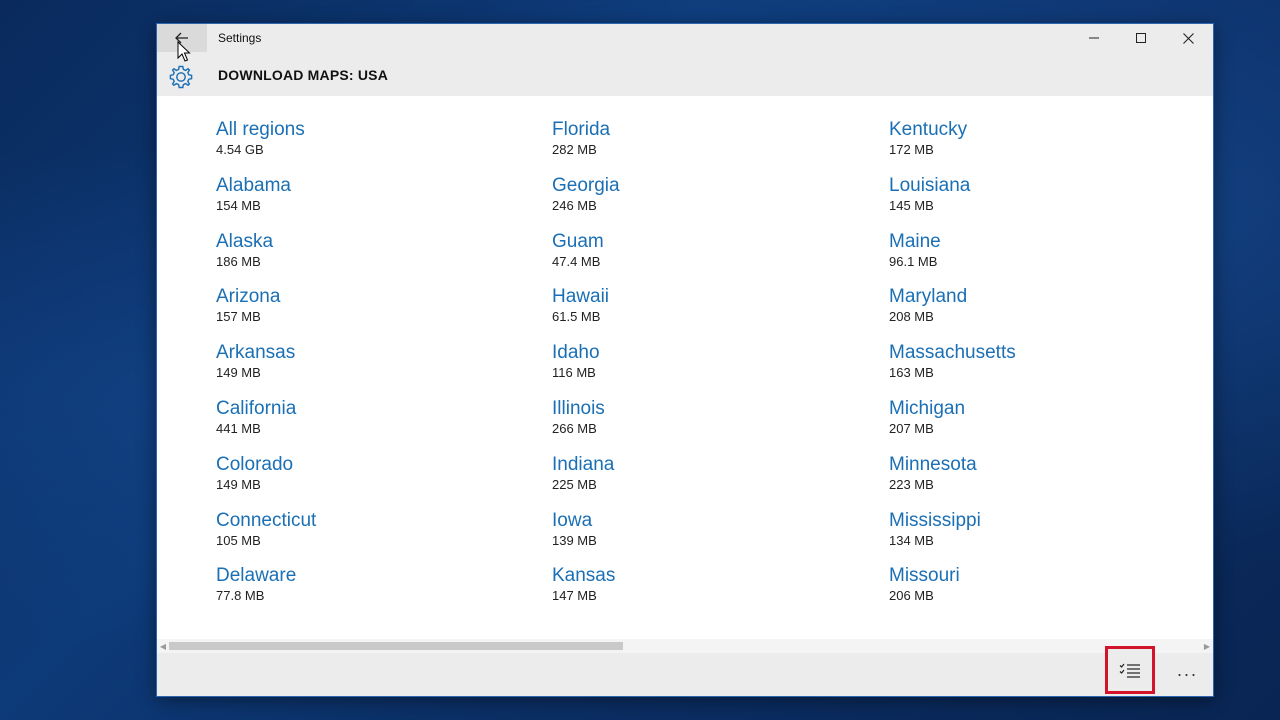 This screenshot has width=1280, height=720. Describe the element at coordinates (366, 186) in the screenshot. I see `region-name: Alabama` at that location.